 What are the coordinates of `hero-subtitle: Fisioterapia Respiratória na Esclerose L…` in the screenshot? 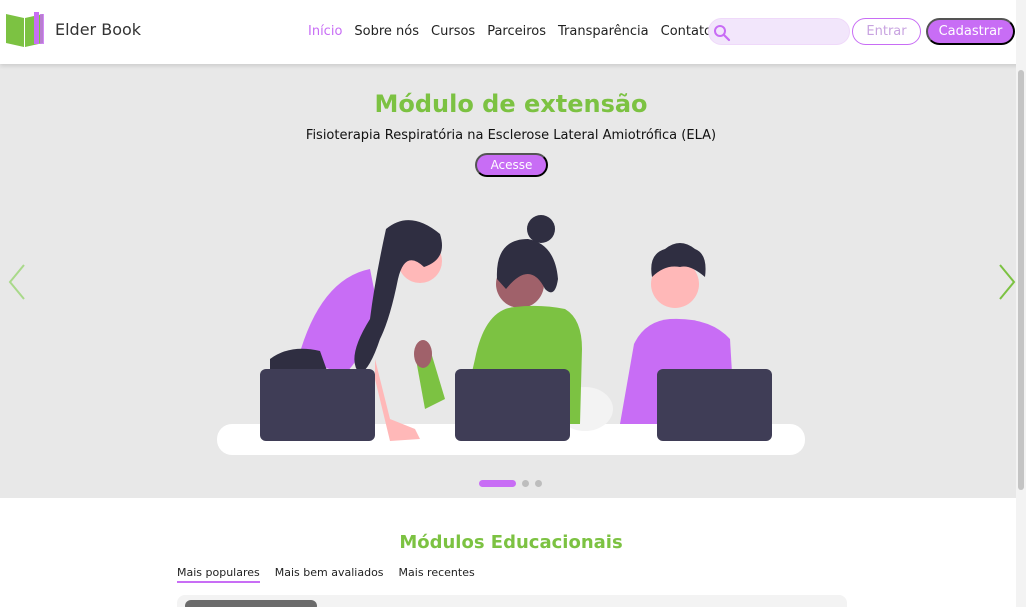 It's located at (511, 135).